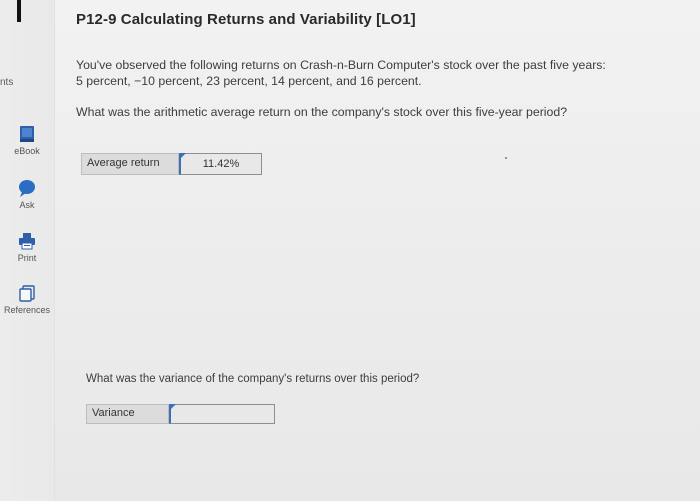  I want to click on average-return-value: 11.42%, so click(221, 164).